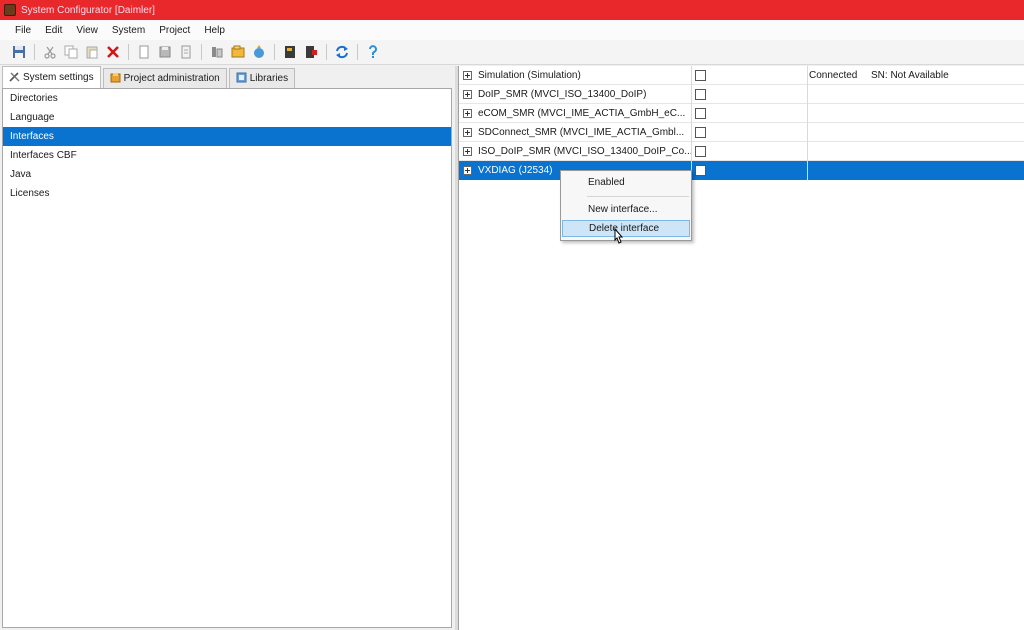 The width and height of the screenshot is (1024, 630). What do you see at coordinates (529, 75) in the screenshot?
I see `interface-name: Simulation (Simulation)` at bounding box center [529, 75].